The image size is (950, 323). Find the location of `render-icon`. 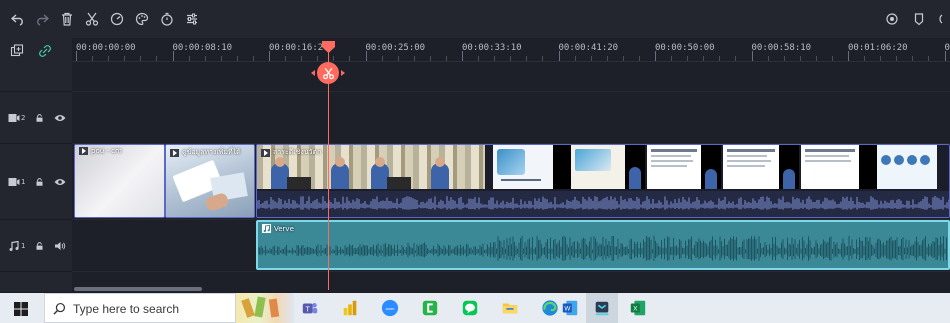

render-icon is located at coordinates (892, 19).